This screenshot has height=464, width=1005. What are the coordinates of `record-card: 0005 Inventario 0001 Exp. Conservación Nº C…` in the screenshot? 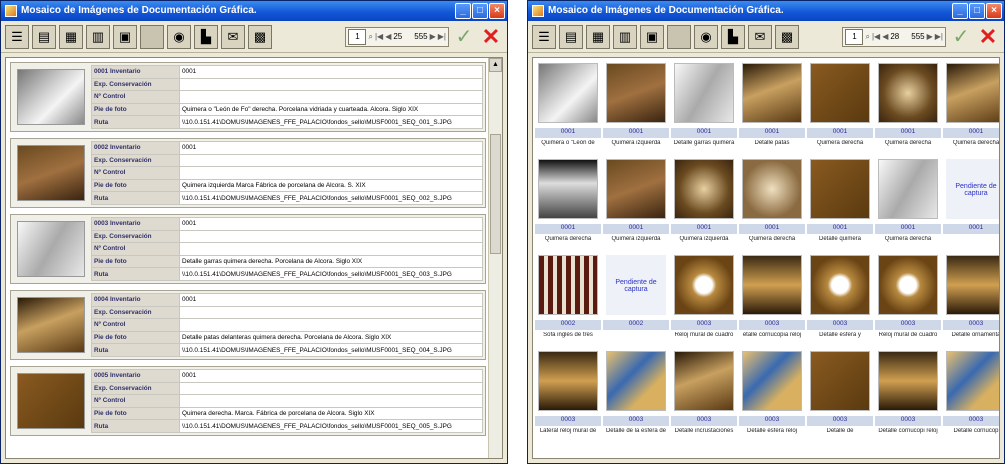 It's located at (248, 401).